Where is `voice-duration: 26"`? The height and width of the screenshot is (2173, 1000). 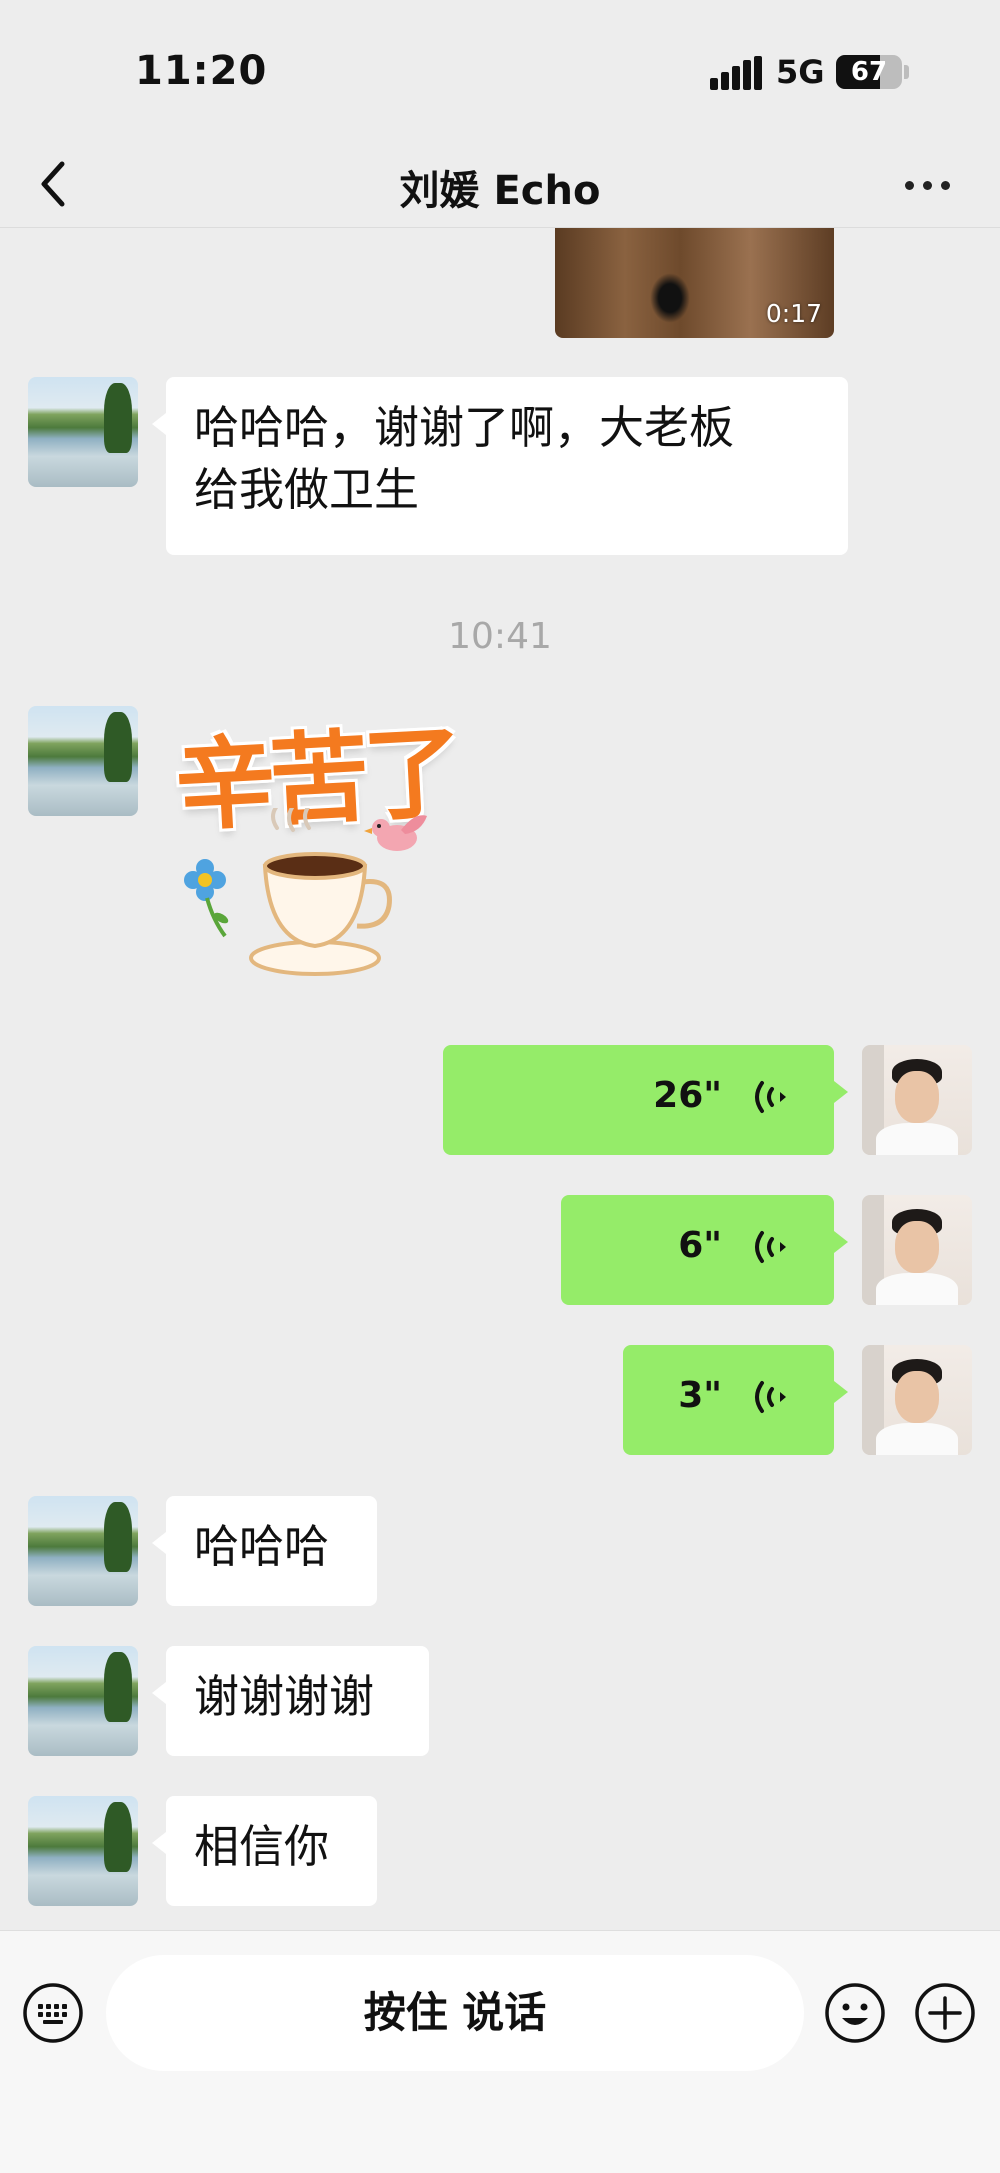 voice-duration: 26" is located at coordinates (687, 1095).